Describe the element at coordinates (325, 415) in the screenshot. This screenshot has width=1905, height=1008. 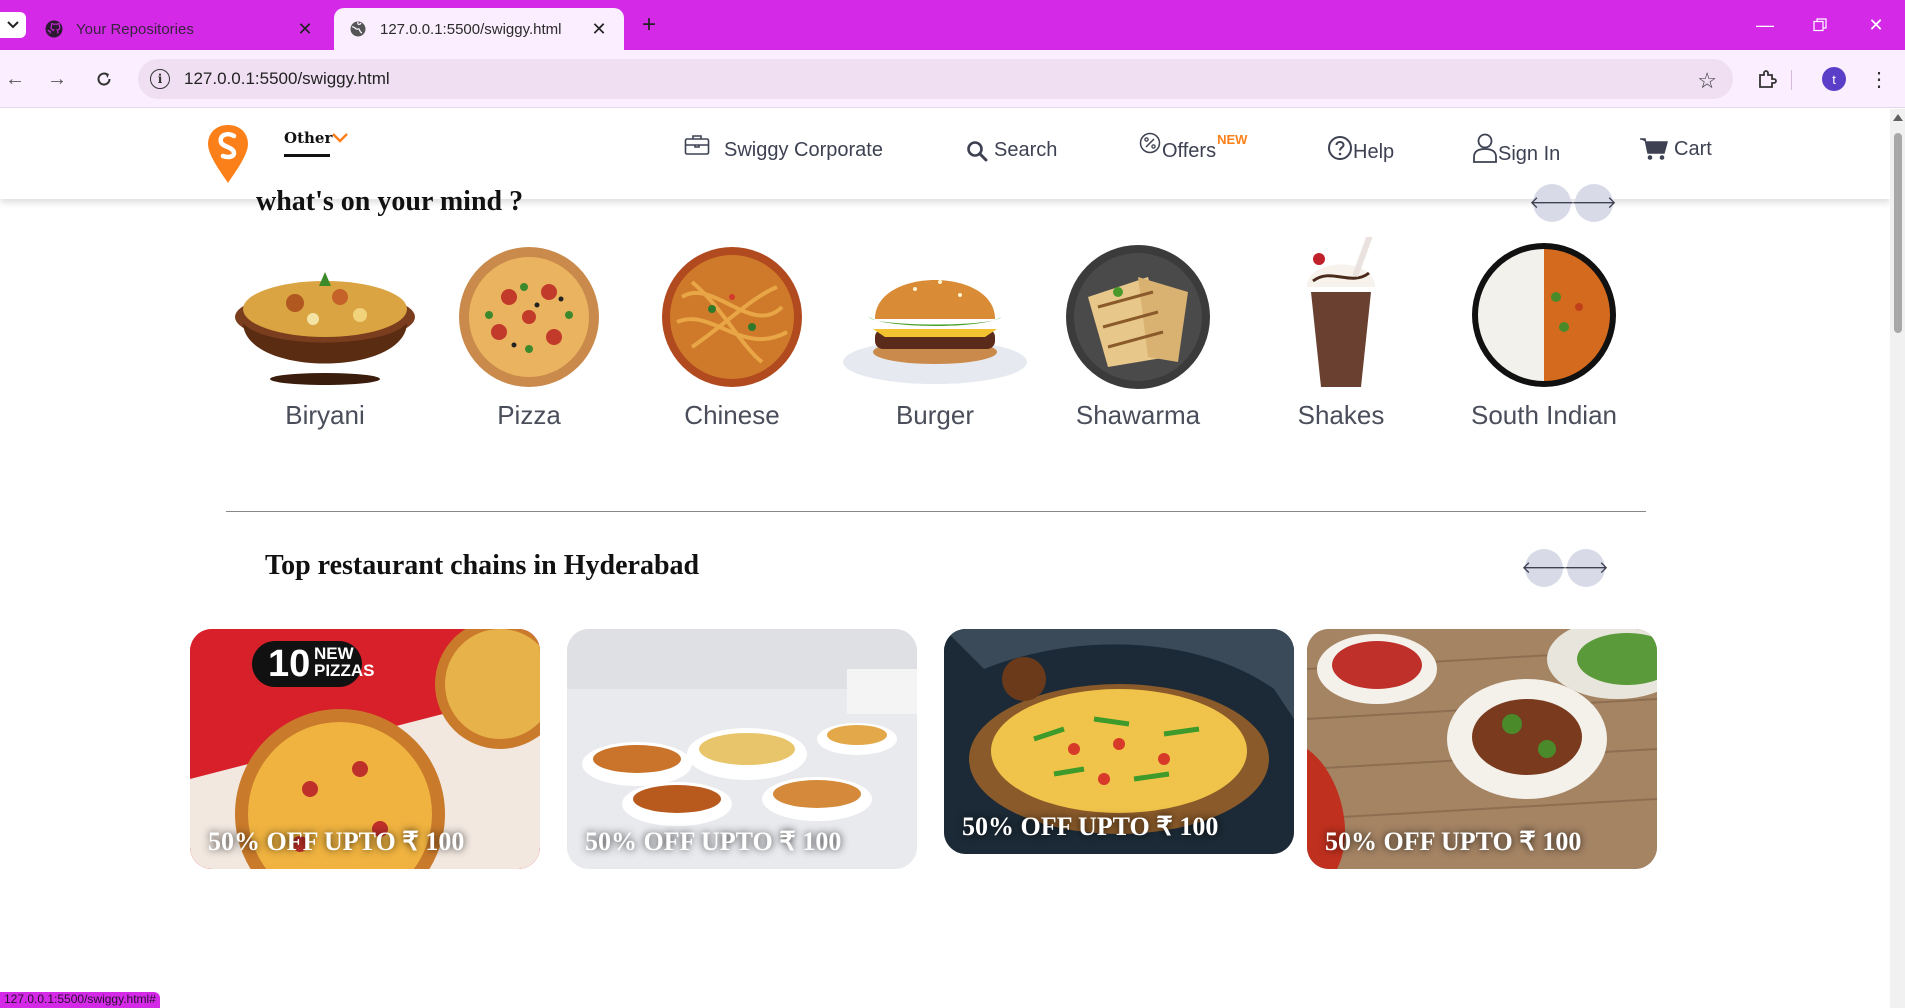
I see `food-label: Biryani` at that location.